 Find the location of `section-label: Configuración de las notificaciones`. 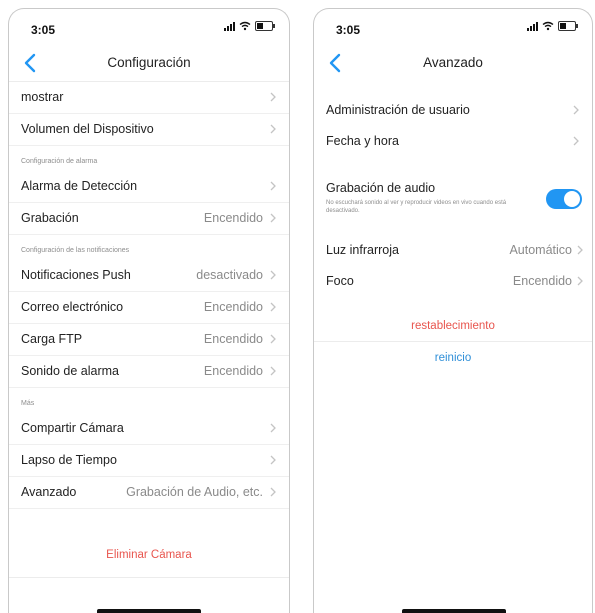

section-label: Configuración de las notificaciones is located at coordinates (75, 250).